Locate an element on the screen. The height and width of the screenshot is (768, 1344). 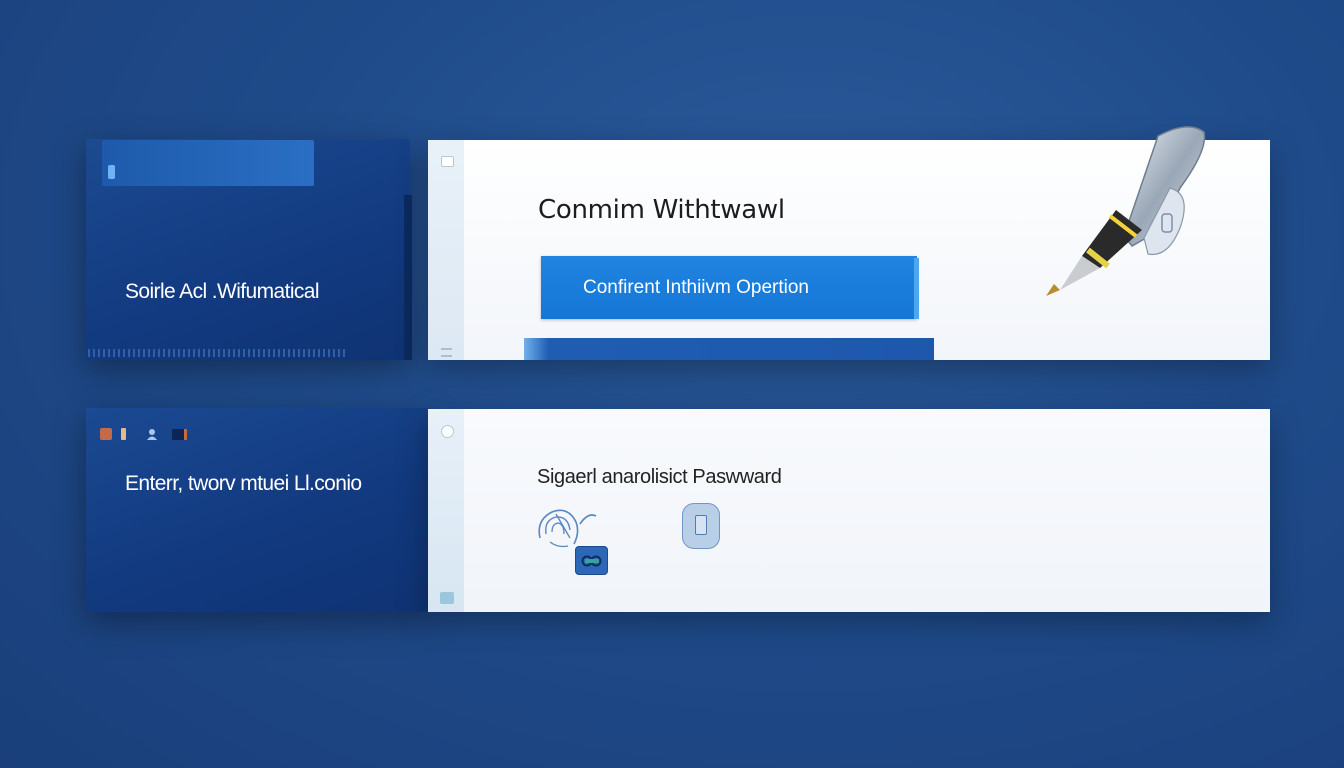
key-icon is located at coordinates (591, 561).